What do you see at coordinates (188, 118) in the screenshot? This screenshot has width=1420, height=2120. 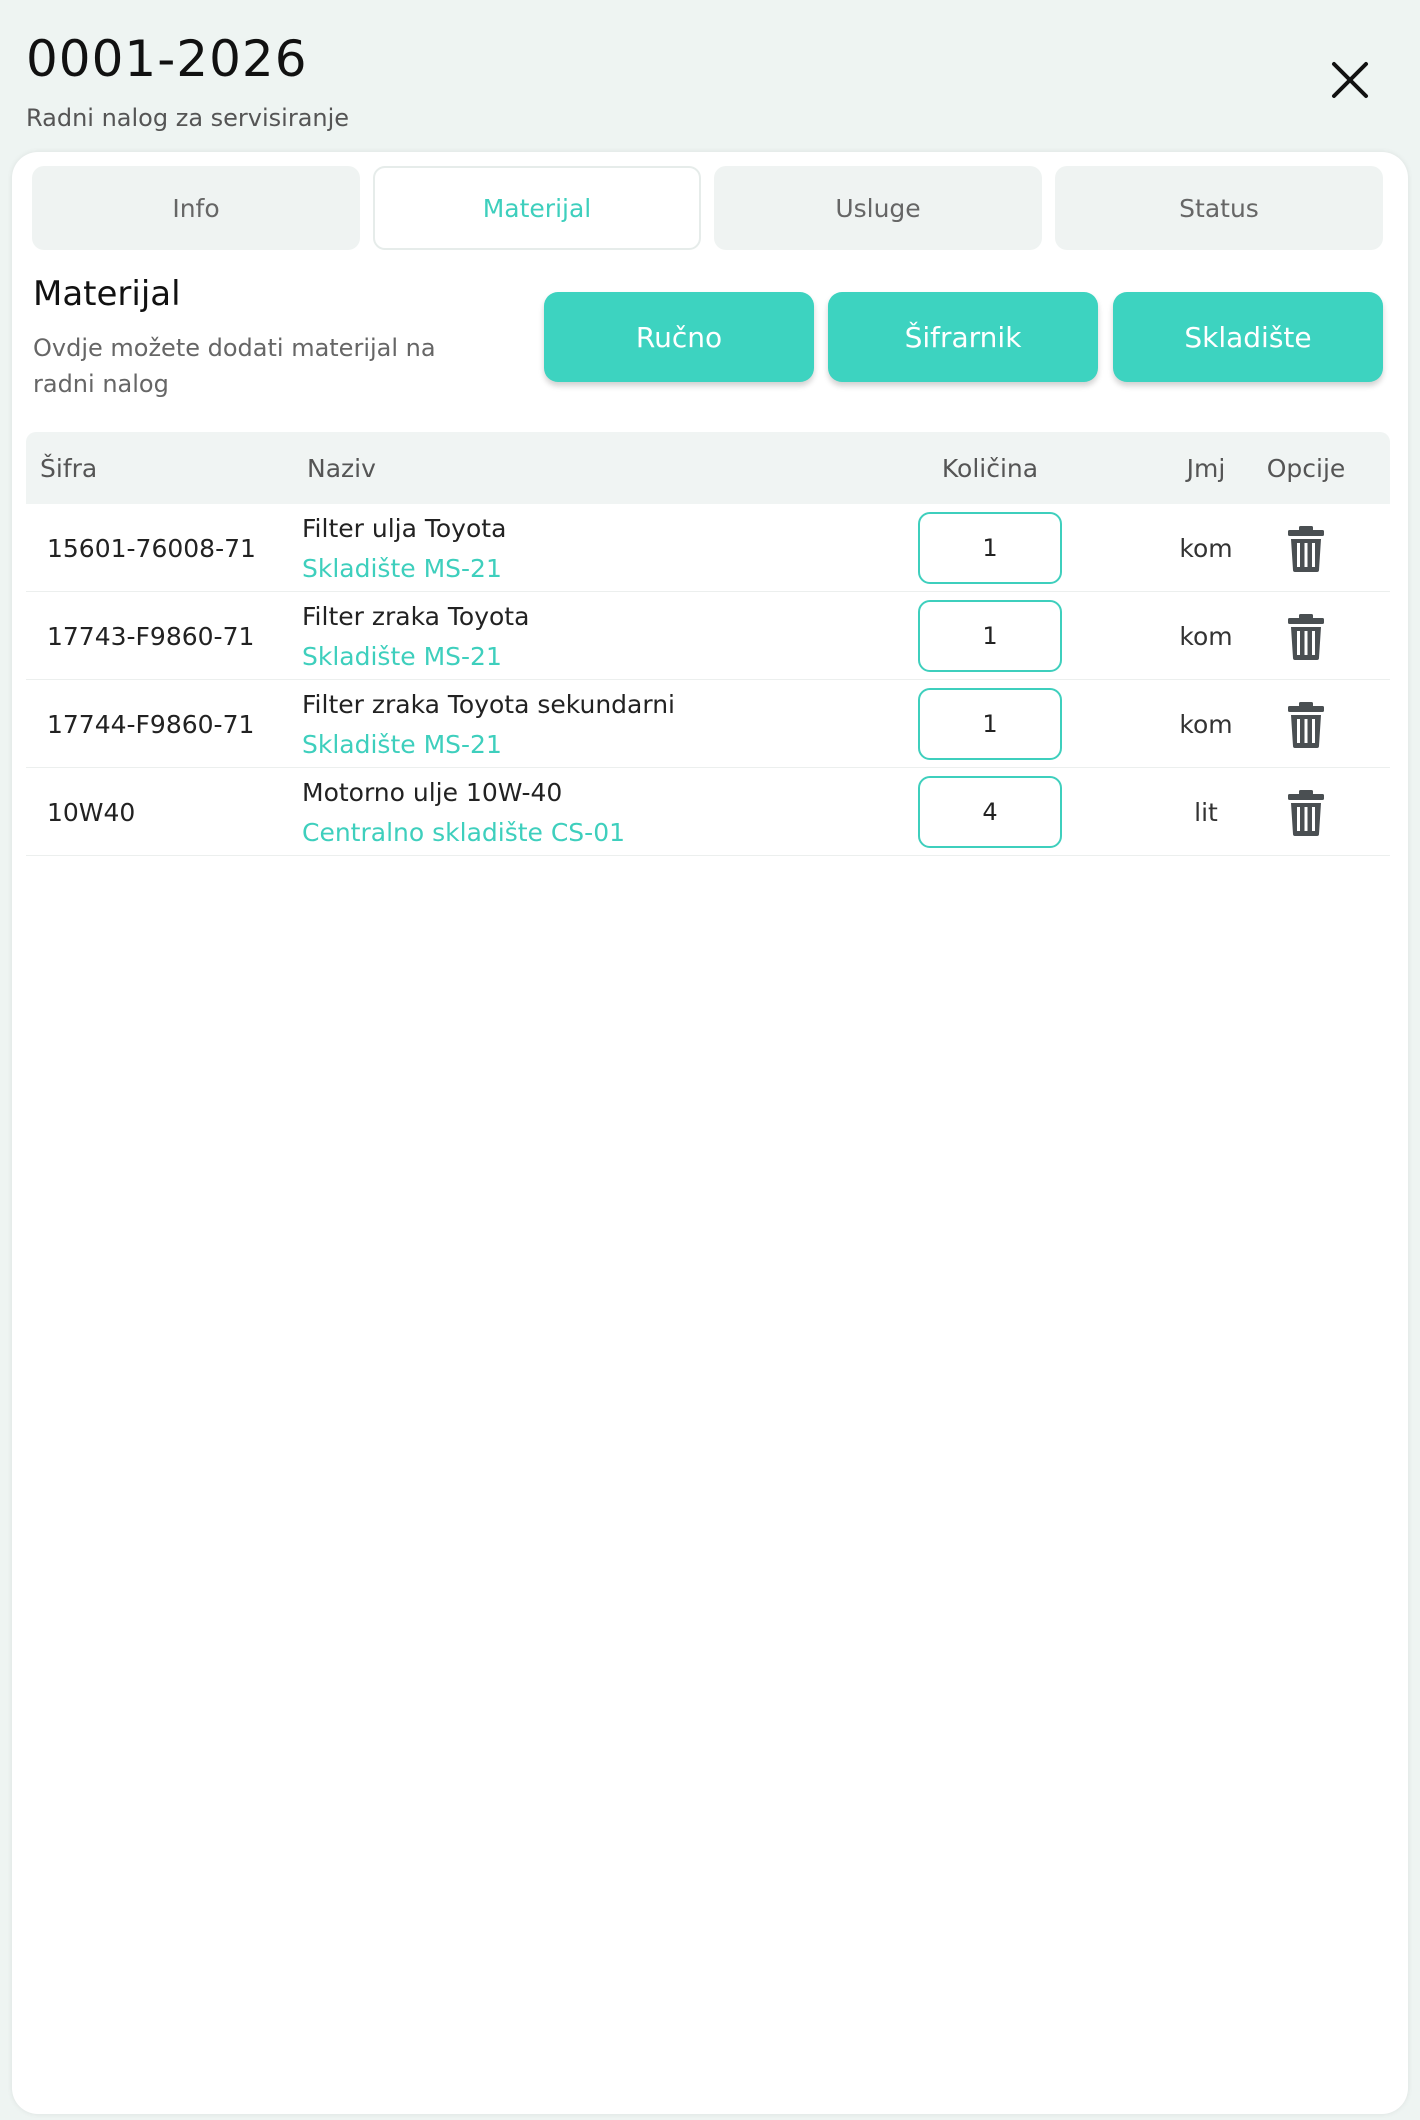 I see `page-subtitle: Radni nalog za servisiranje` at bounding box center [188, 118].